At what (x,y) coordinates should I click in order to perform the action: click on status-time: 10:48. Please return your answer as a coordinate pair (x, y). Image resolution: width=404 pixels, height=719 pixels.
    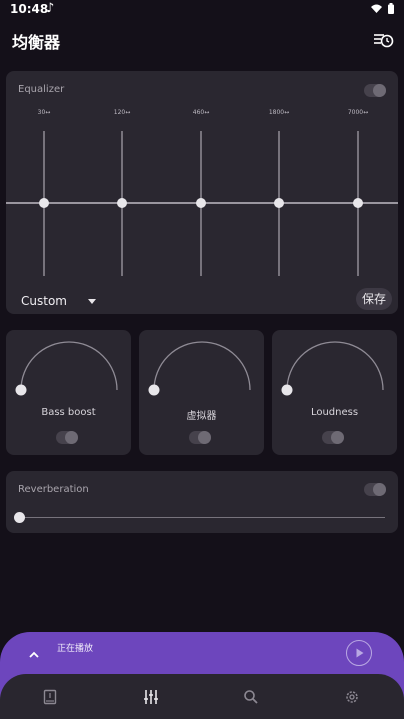
    Looking at the image, I should click on (29, 9).